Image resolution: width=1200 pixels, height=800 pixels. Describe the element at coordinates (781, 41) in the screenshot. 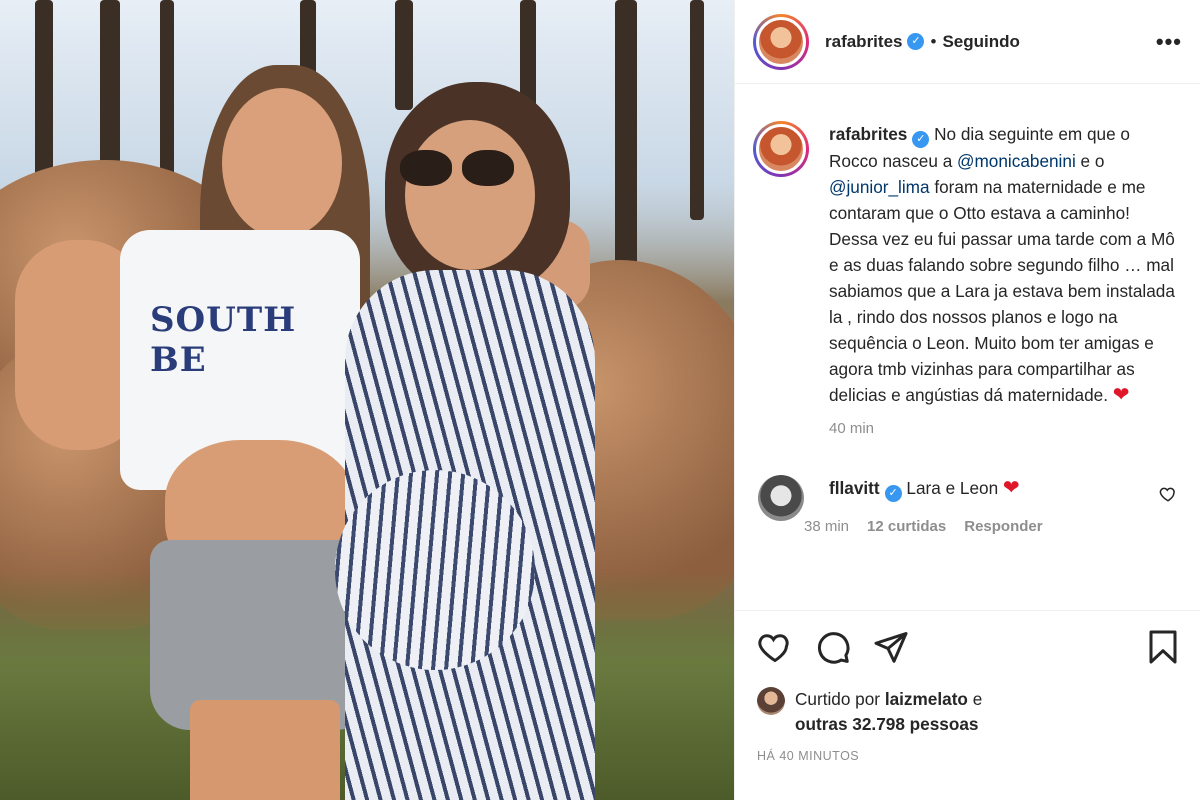

I see `author-avatar` at that location.